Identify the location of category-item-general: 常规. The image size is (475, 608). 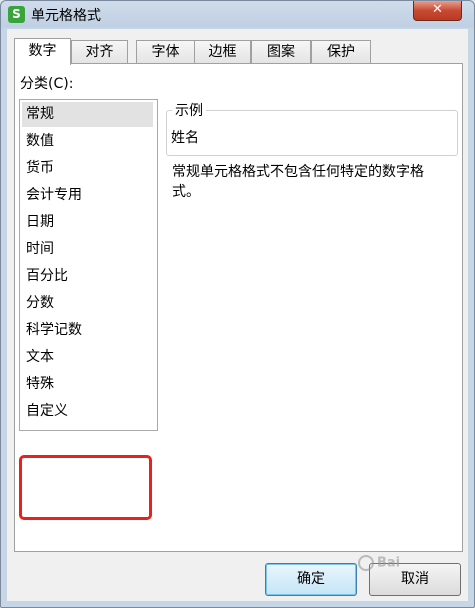
(87, 114).